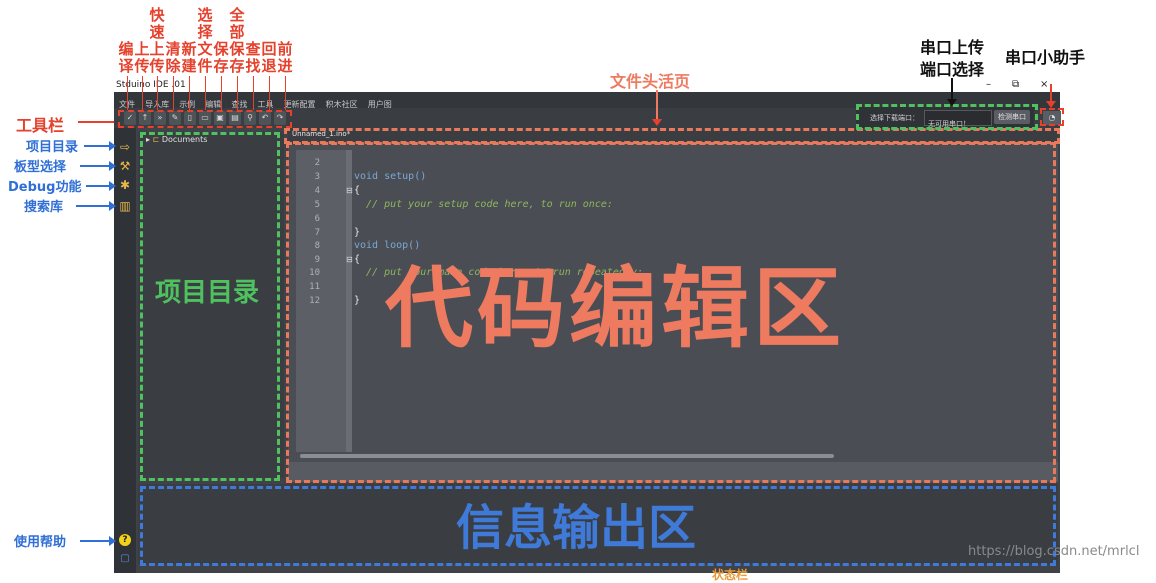 The image size is (1156, 583). Describe the element at coordinates (237, 40) in the screenshot. I see `tb-label-save-all: 全 部 保 存` at that location.